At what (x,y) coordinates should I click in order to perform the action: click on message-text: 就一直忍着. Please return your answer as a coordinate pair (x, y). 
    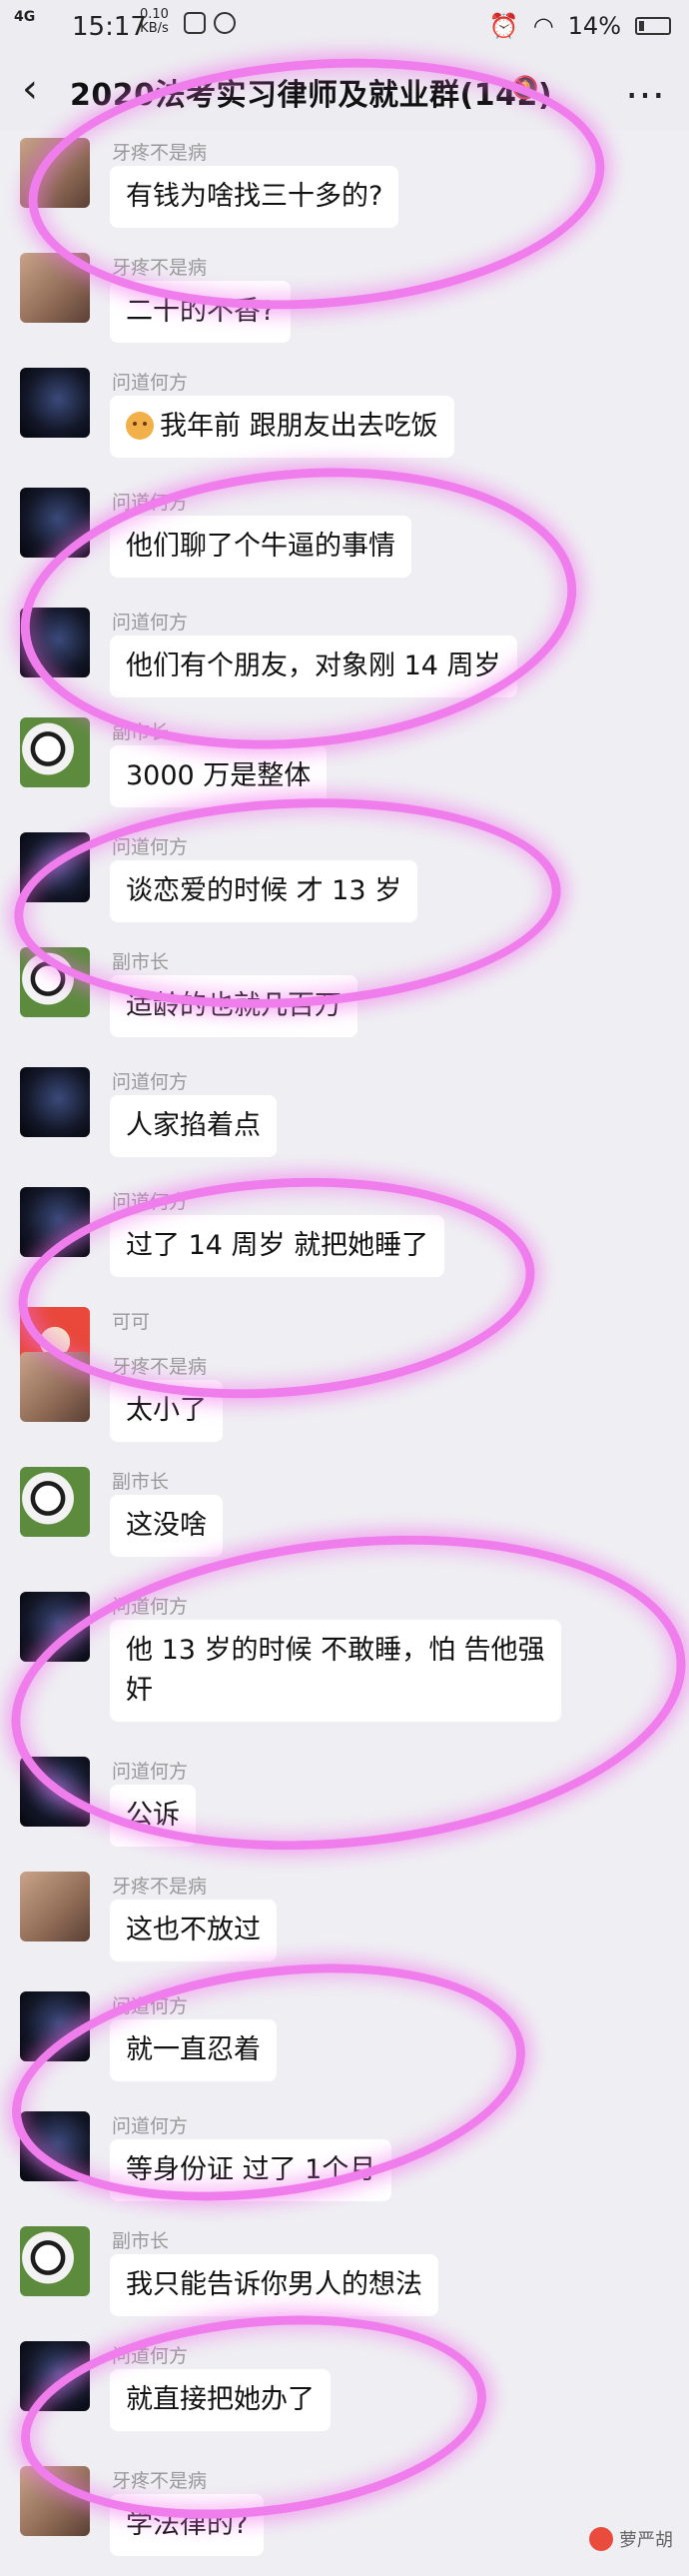
    Looking at the image, I should click on (193, 2049).